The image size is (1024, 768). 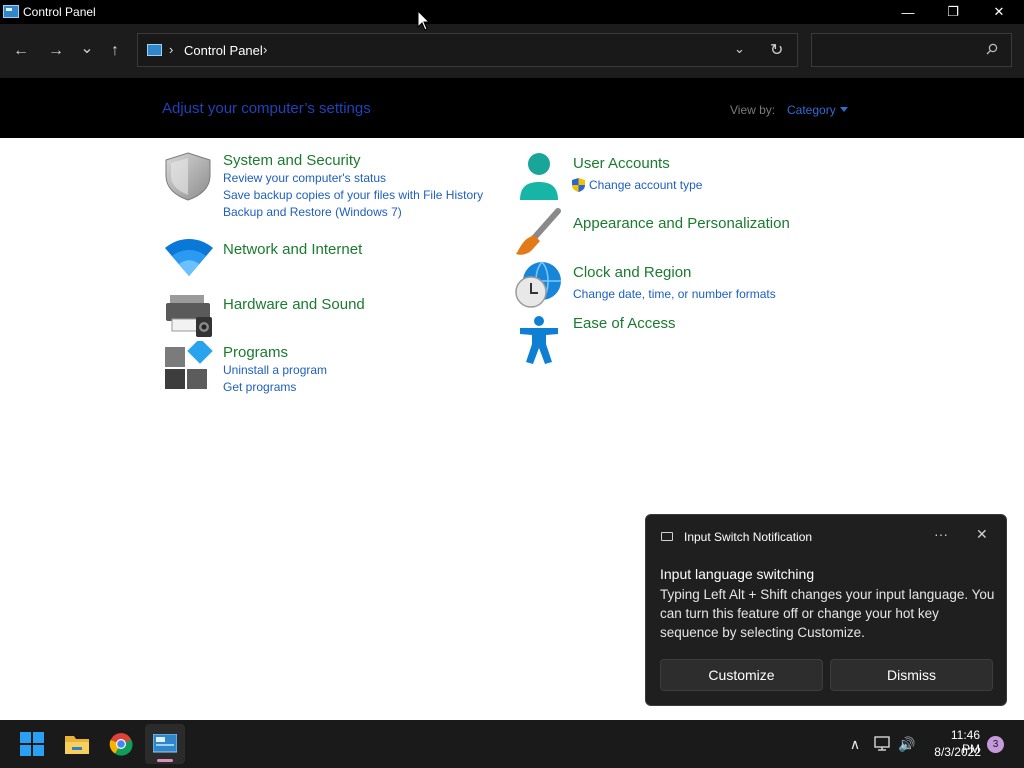 What do you see at coordinates (995, 744) in the screenshot?
I see `notification-count-badge: 3` at bounding box center [995, 744].